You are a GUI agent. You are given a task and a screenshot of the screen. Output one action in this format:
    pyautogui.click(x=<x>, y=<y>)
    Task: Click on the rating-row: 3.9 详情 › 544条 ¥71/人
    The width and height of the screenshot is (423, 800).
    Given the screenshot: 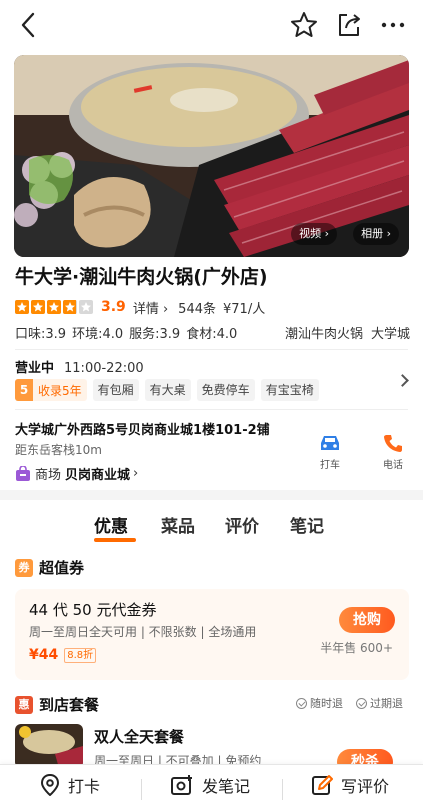 What is the action you would take?
    pyautogui.click(x=140, y=307)
    